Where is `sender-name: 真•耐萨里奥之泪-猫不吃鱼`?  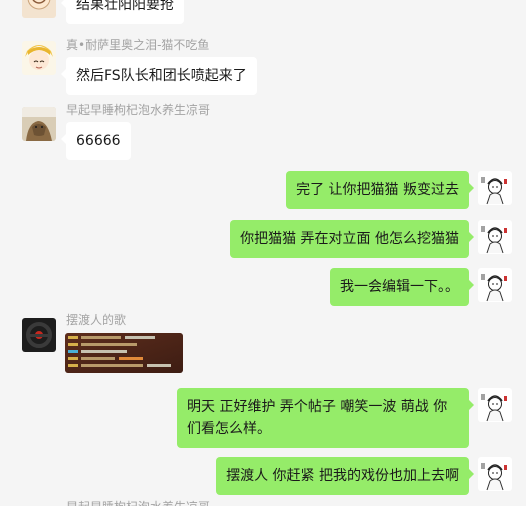
sender-name: 真•耐萨里奥之泪-猫不吃鱼 is located at coordinates (138, 45).